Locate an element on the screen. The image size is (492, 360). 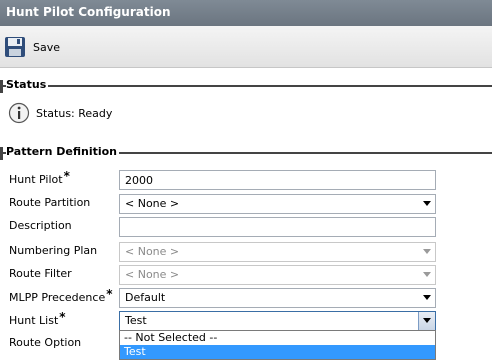
info-icon is located at coordinates (19, 113).